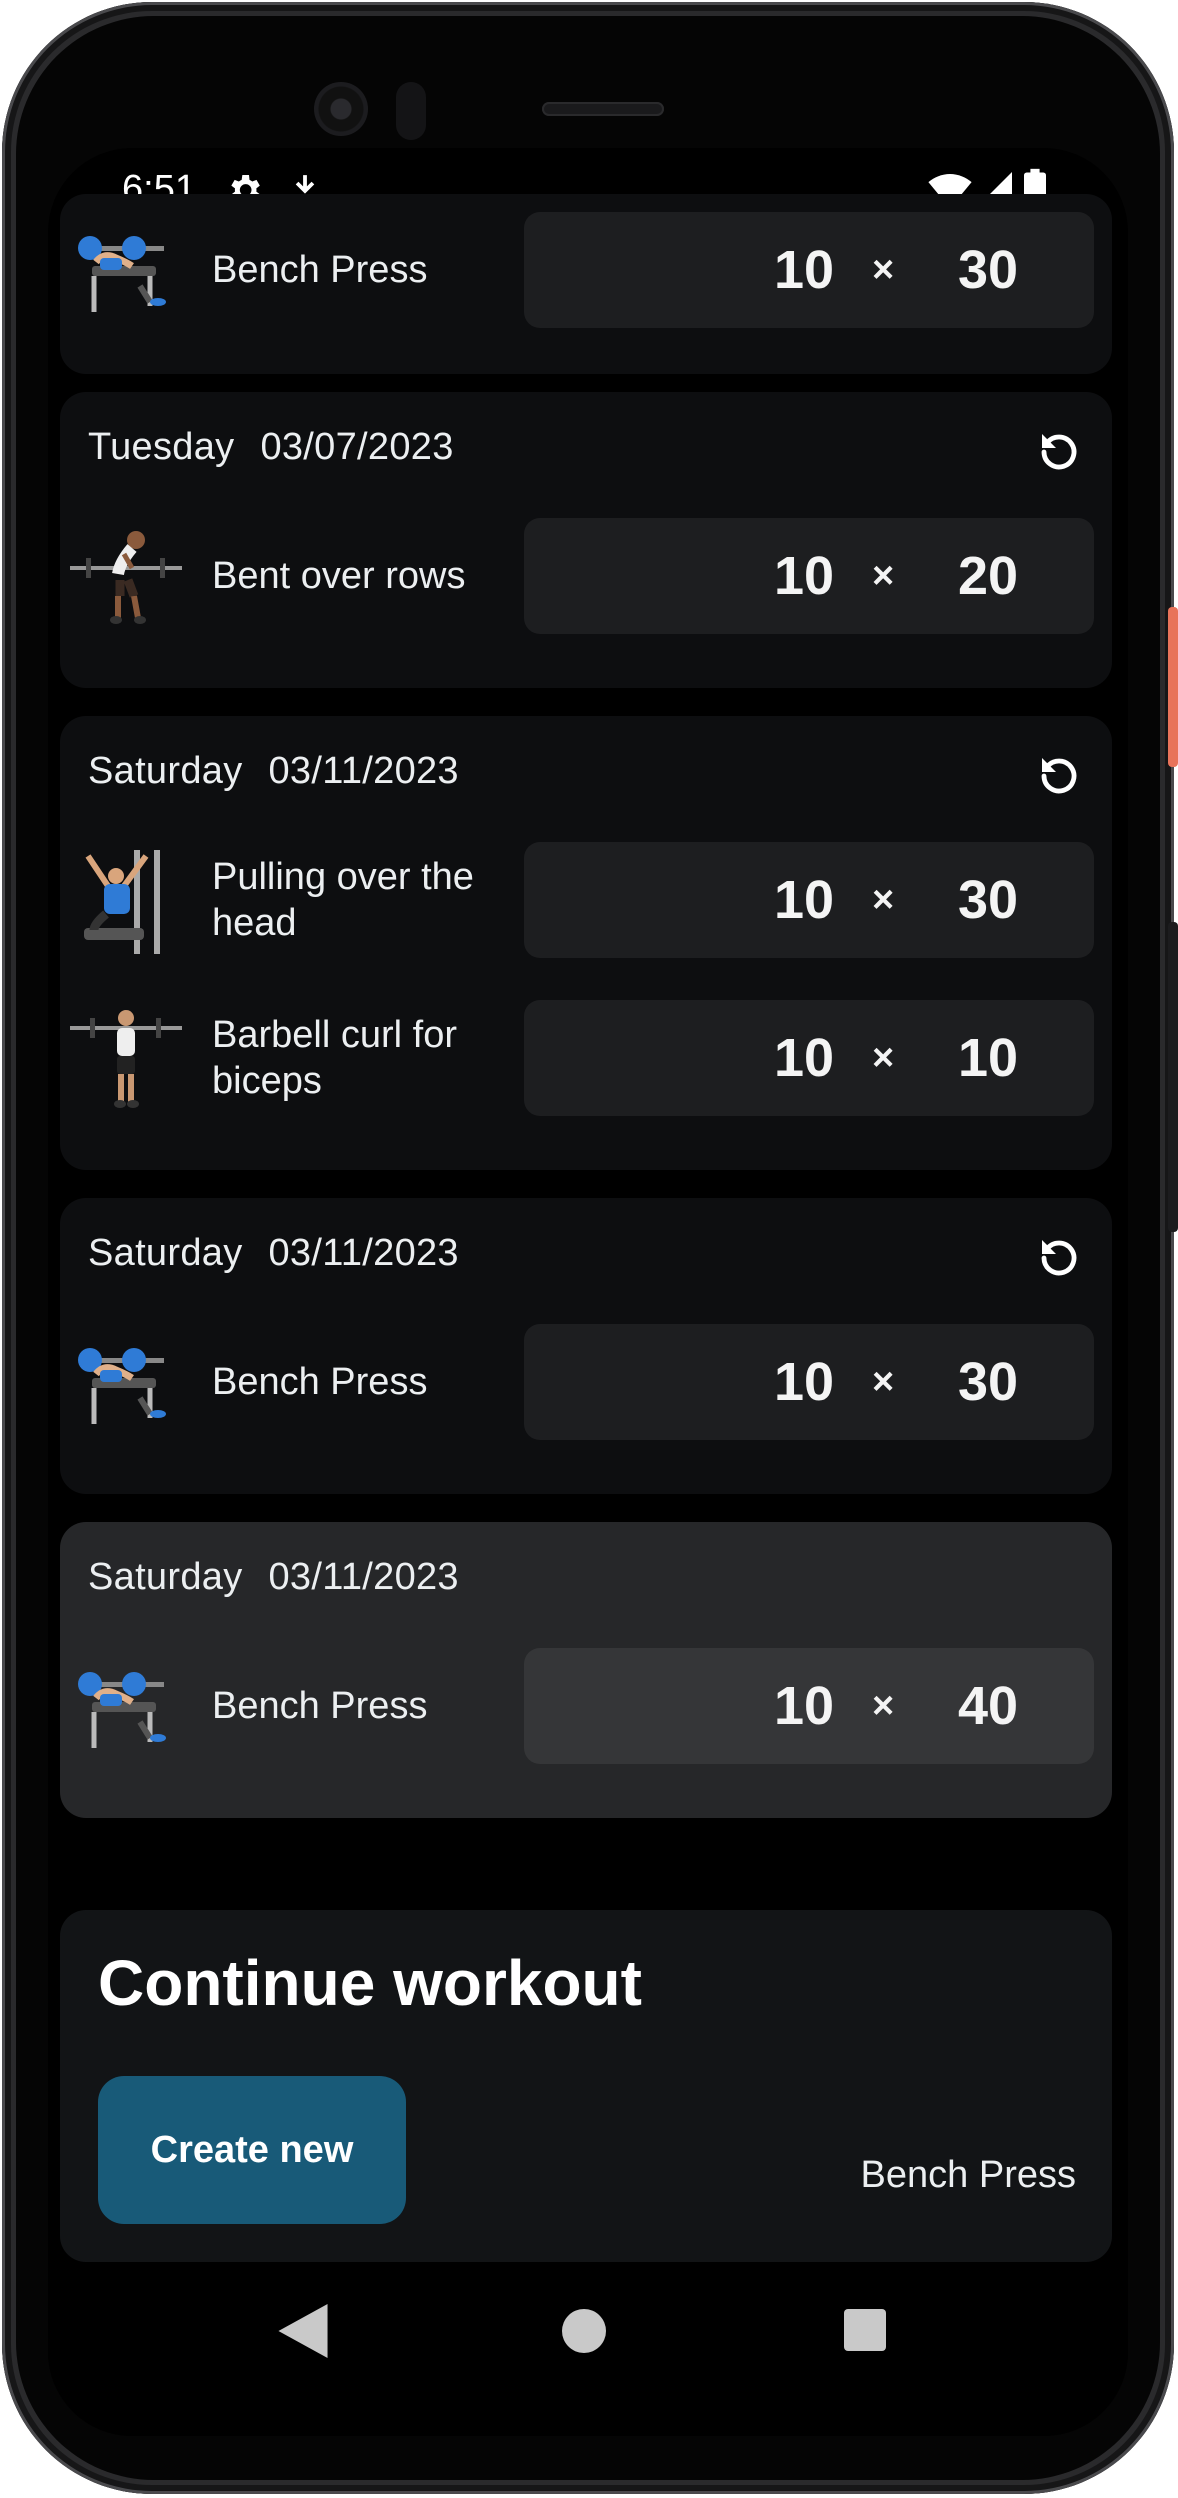  I want to click on earpiece-speaker, so click(603, 109).